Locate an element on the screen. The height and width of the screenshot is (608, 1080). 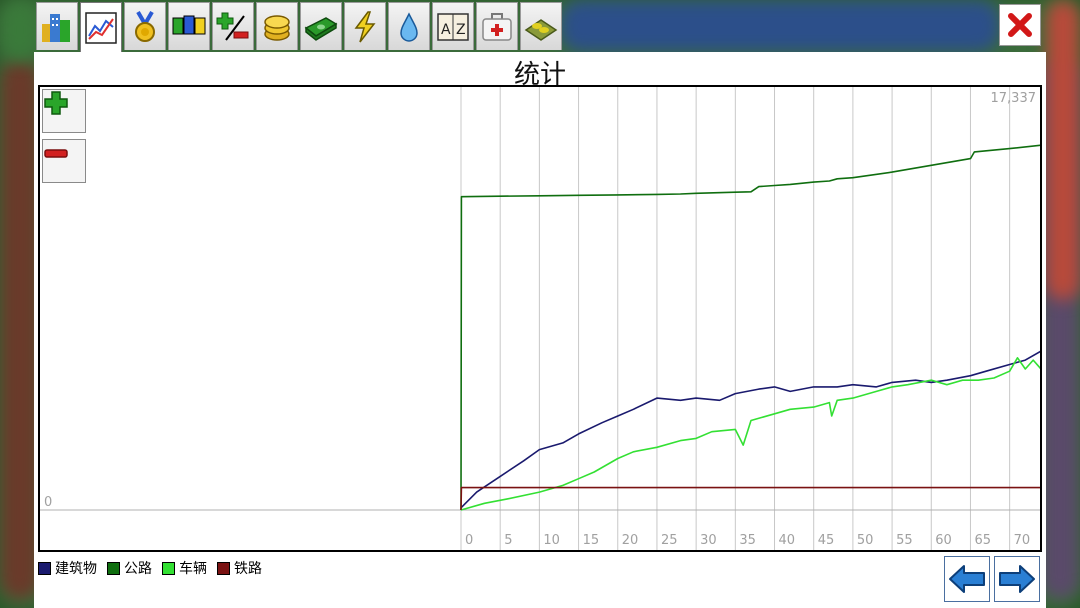
tab-az-book: AZ is located at coordinates (453, 26).